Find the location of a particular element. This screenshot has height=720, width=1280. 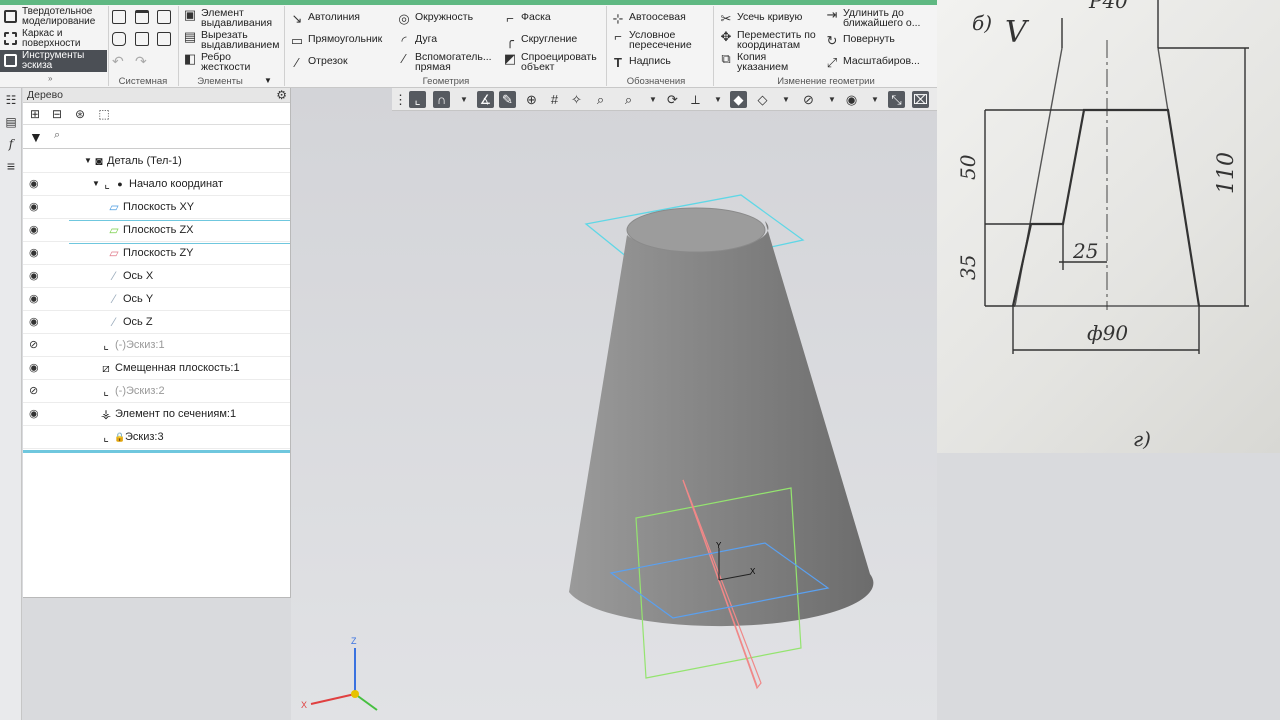

tree-row-label: Ось Y is located at coordinates (138, 299).